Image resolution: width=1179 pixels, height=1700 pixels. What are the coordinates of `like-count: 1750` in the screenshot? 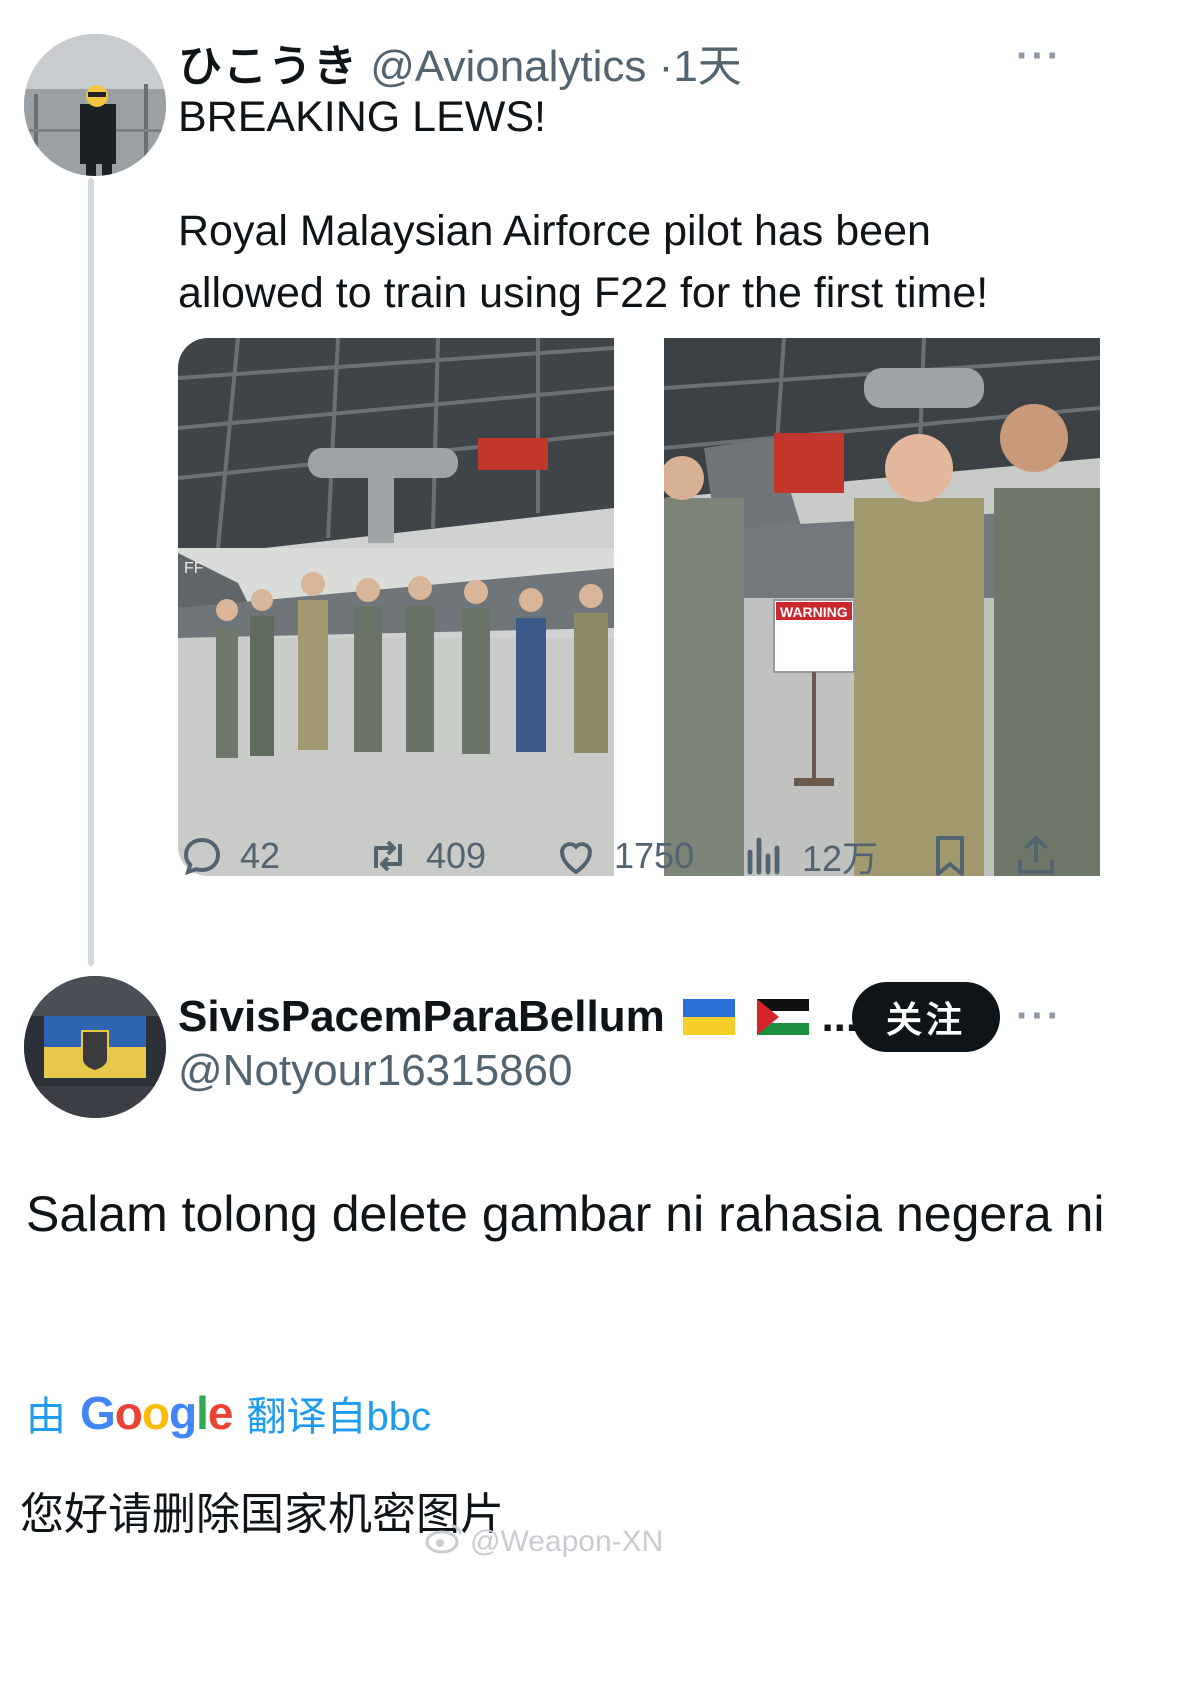 It's located at (654, 855).